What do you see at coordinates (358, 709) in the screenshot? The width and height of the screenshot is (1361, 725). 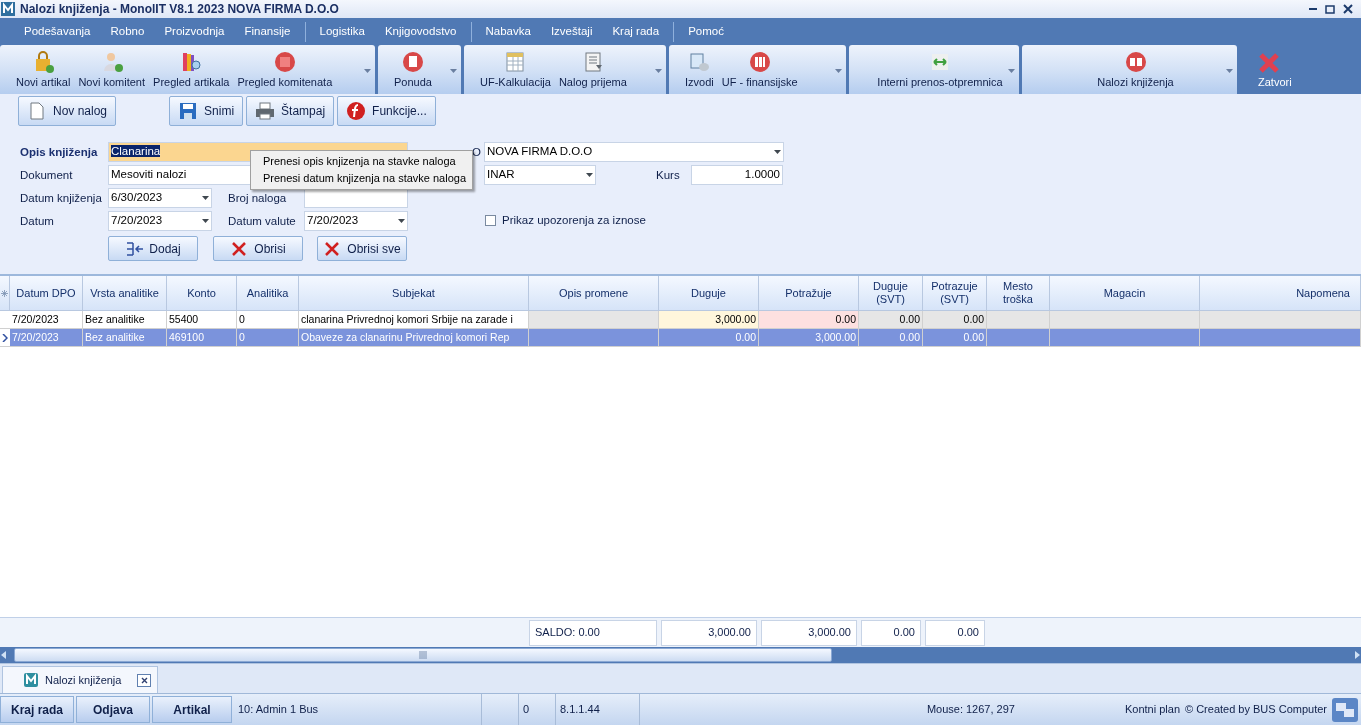 I see `status-text: 10: Admin 1 Bus` at bounding box center [358, 709].